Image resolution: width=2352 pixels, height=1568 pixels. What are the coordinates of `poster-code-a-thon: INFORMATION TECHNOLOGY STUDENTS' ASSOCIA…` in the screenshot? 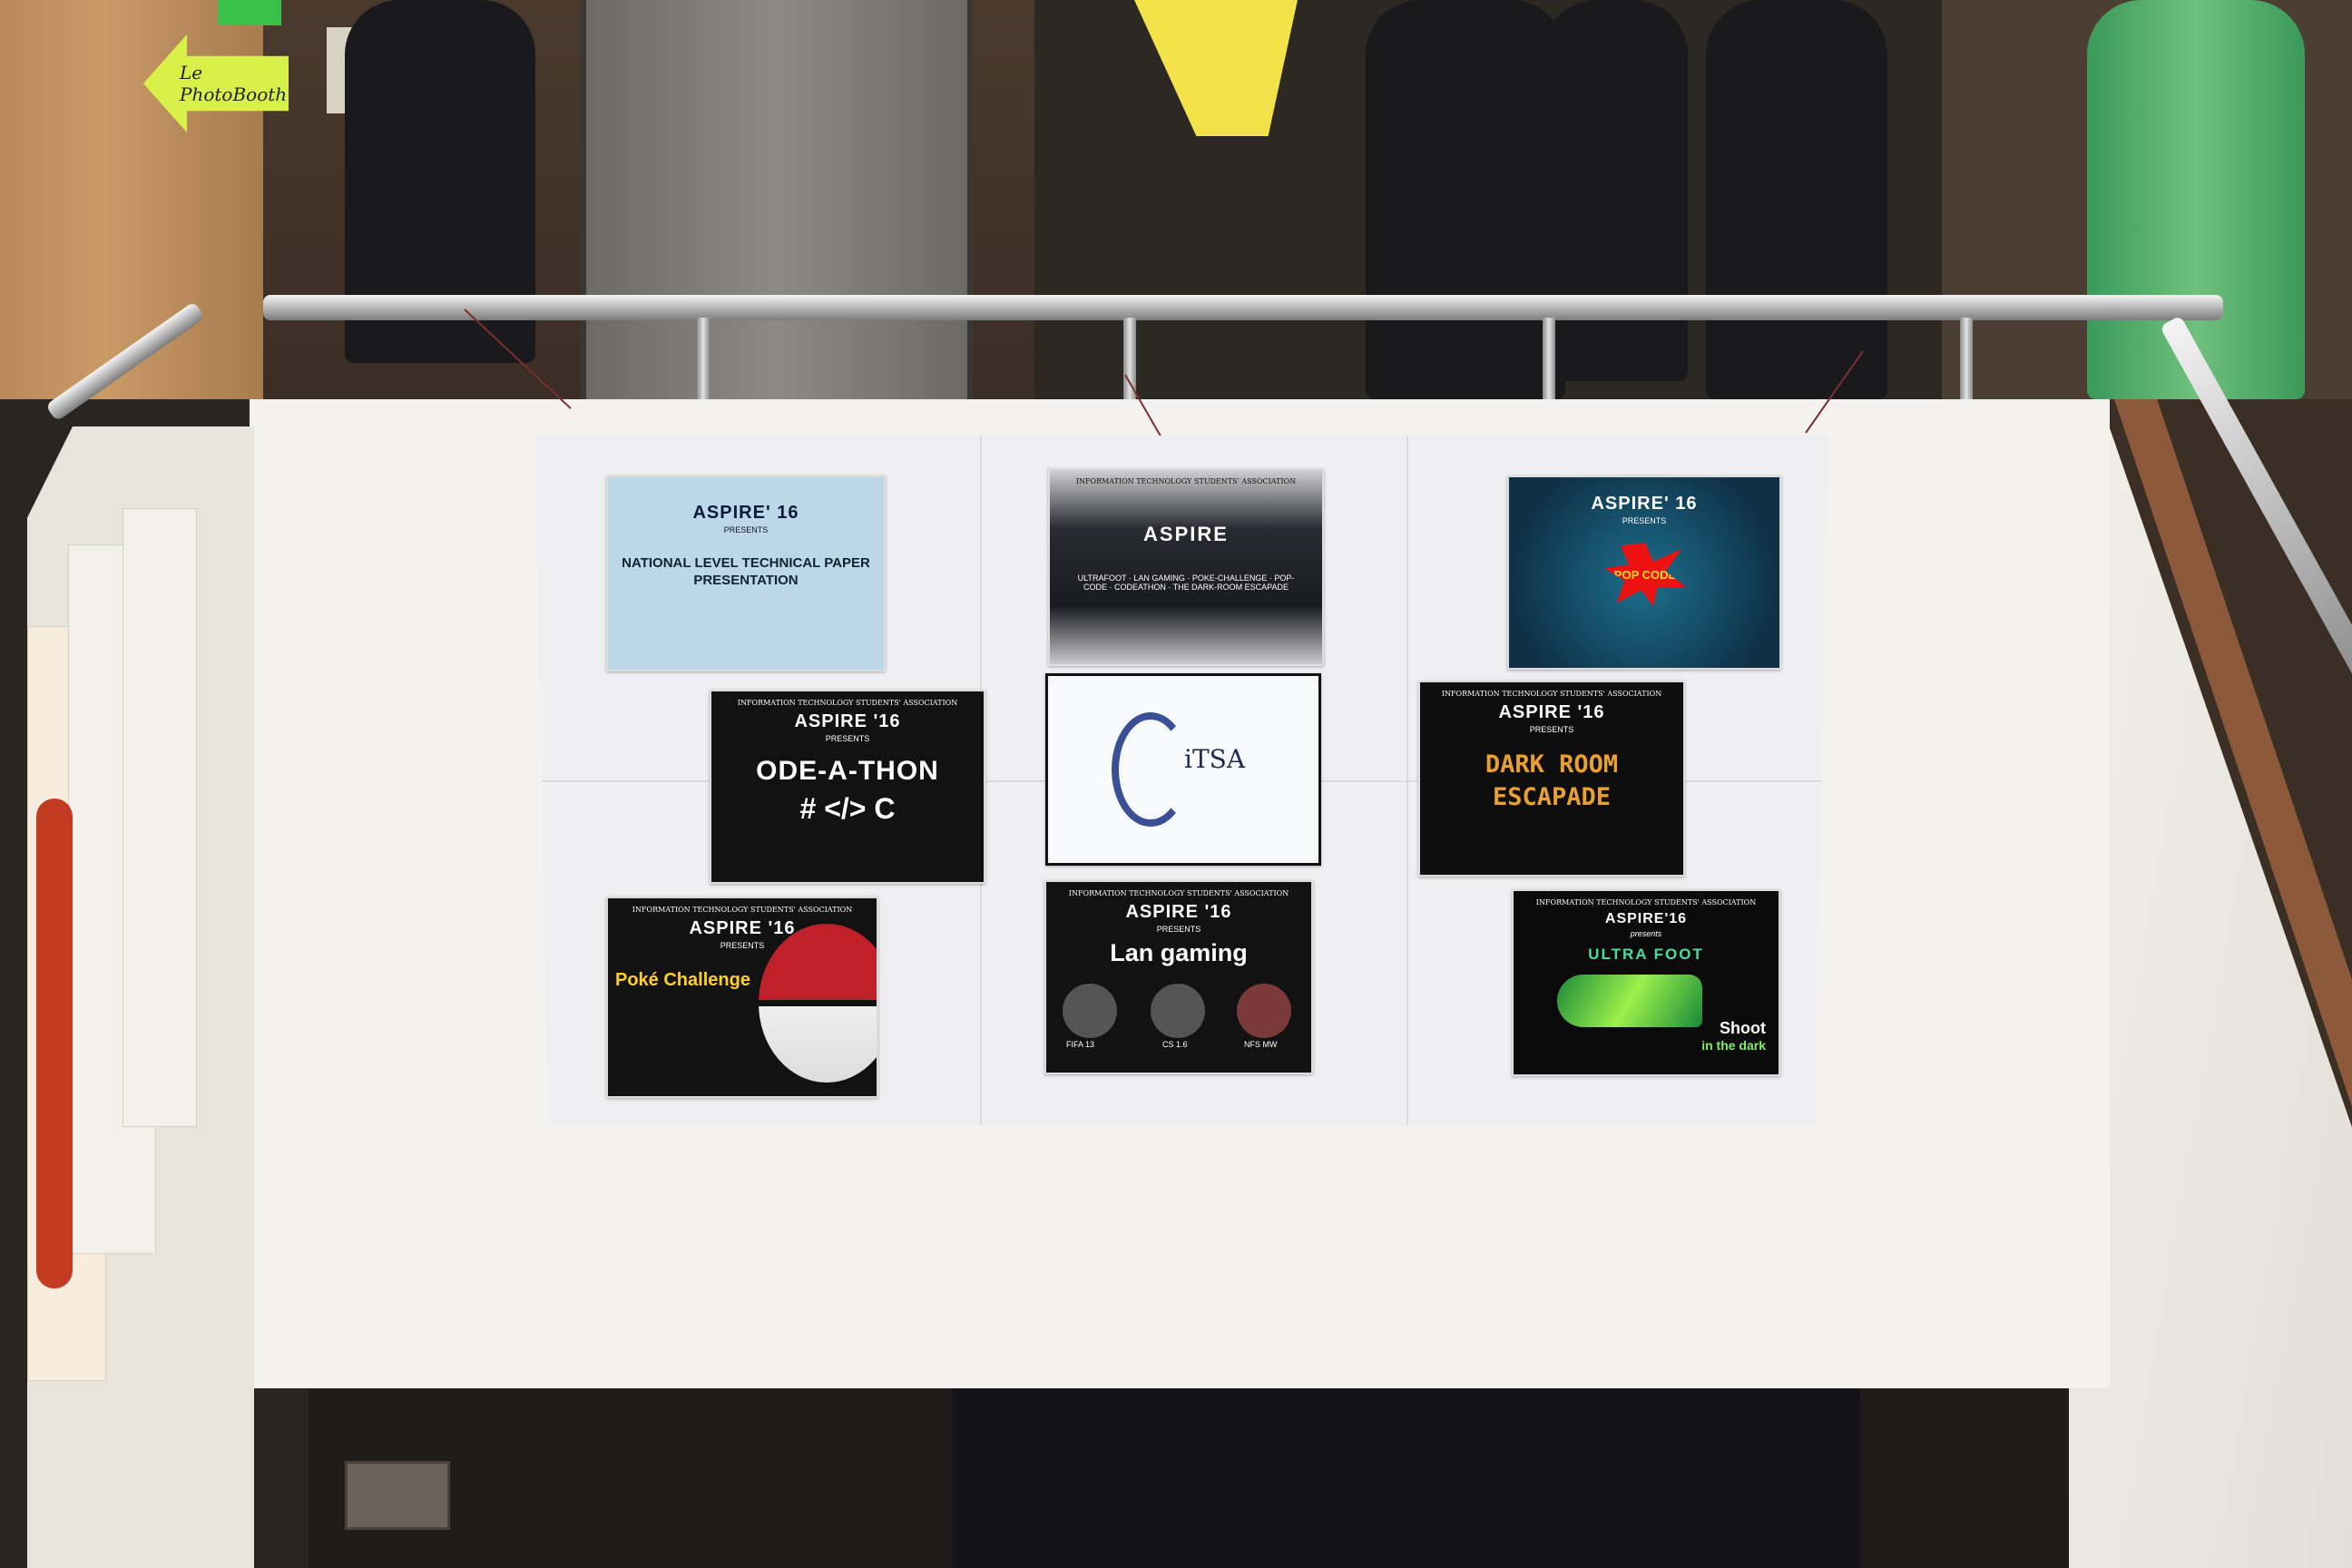 It's located at (847, 787).